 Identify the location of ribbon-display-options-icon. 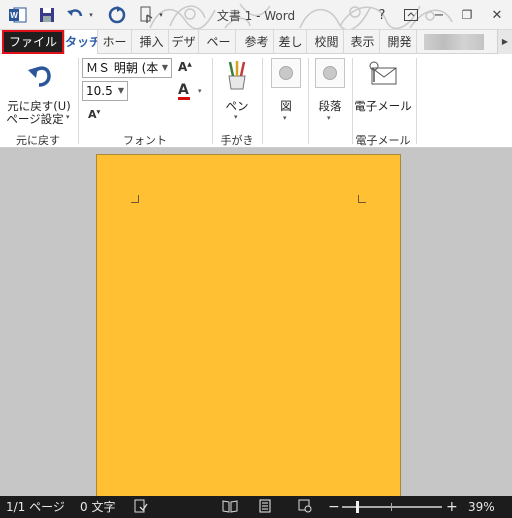
(411, 15).